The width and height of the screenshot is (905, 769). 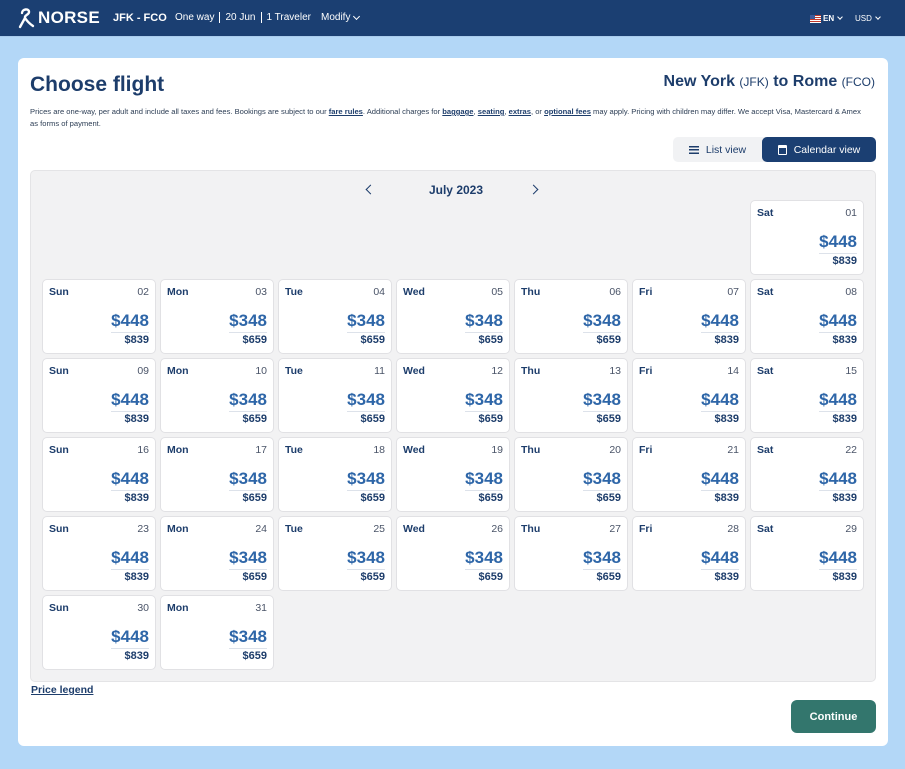 I want to click on baggage-link: baggage, so click(x=457, y=111).